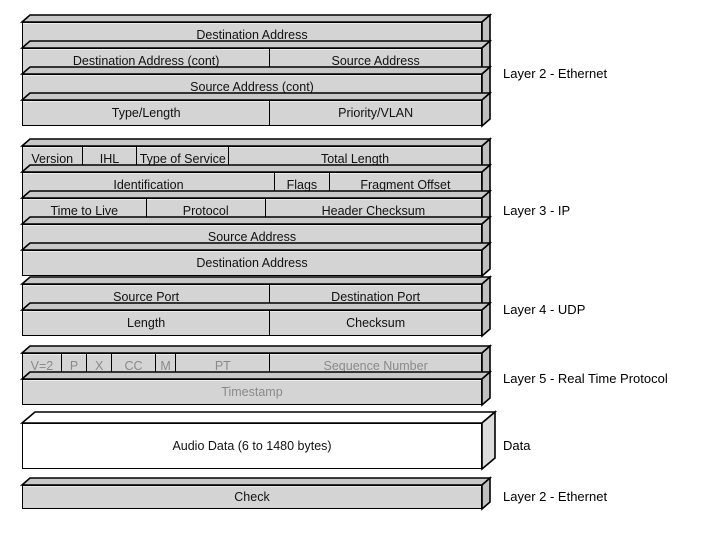  Describe the element at coordinates (42, 366) in the screenshot. I see `protocol-field: V=2` at that location.